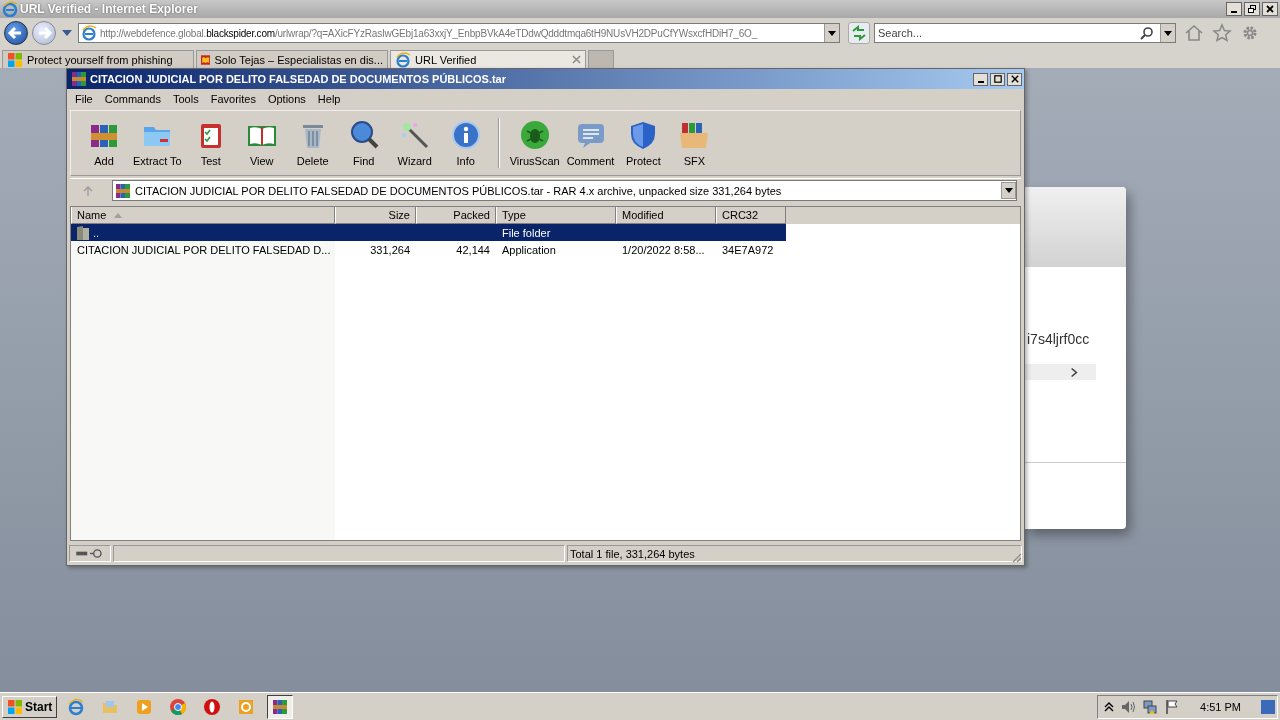 The height and width of the screenshot is (720, 1280). Describe the element at coordinates (329, 98) in the screenshot. I see `menu-item: Help` at that location.